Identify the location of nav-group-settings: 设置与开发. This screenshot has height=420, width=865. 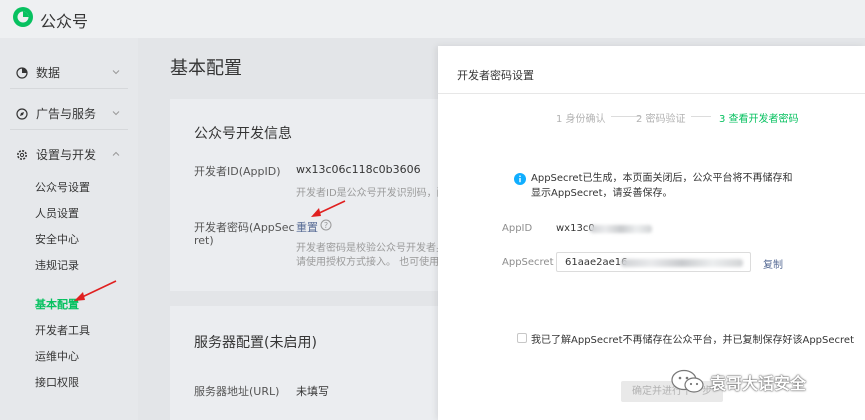
(56, 154).